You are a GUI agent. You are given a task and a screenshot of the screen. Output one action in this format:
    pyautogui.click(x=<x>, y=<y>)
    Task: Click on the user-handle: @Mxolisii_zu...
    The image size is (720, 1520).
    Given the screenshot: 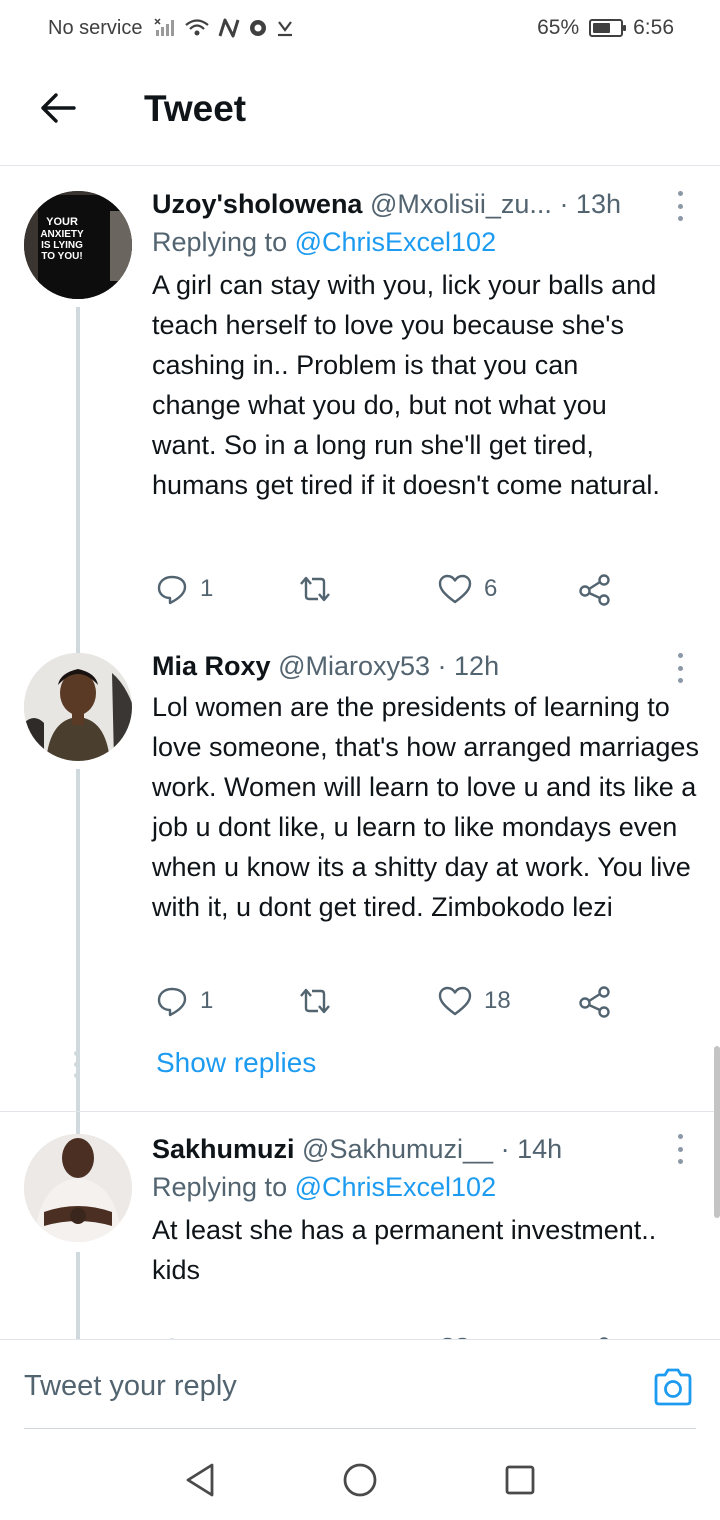 What is the action you would take?
    pyautogui.click(x=461, y=204)
    